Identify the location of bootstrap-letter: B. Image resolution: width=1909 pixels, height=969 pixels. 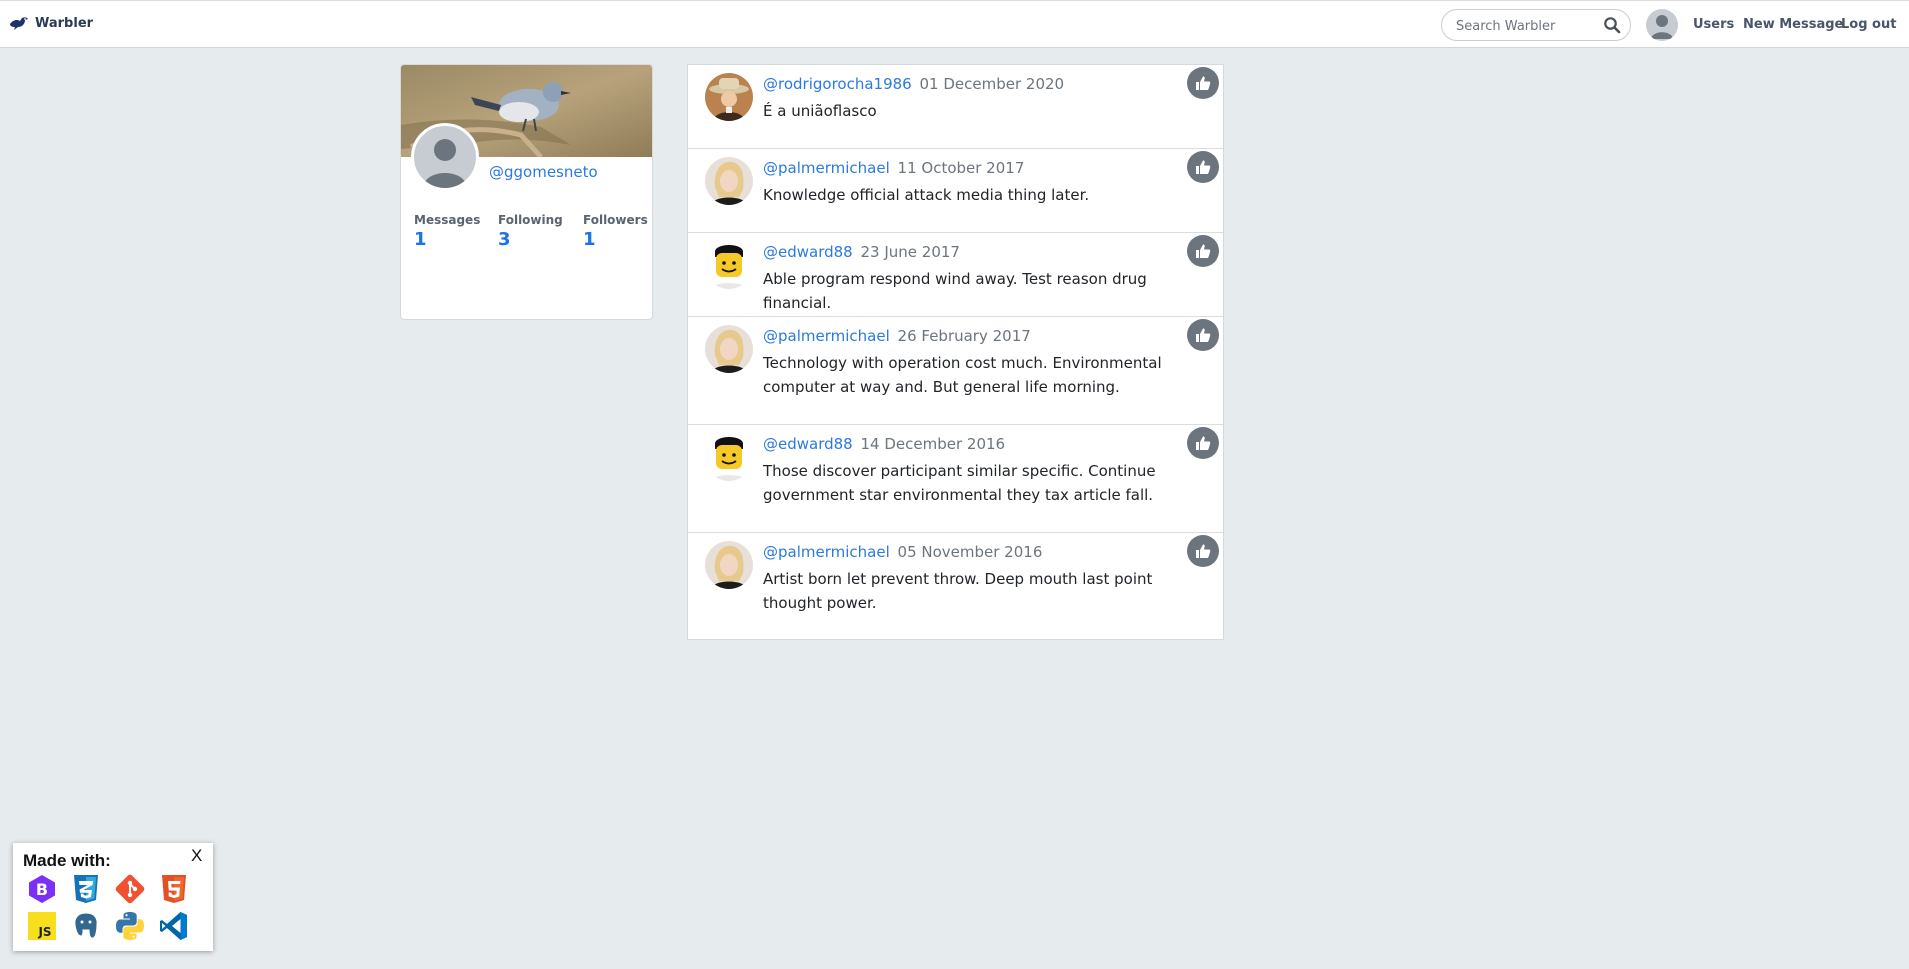
(42, 889).